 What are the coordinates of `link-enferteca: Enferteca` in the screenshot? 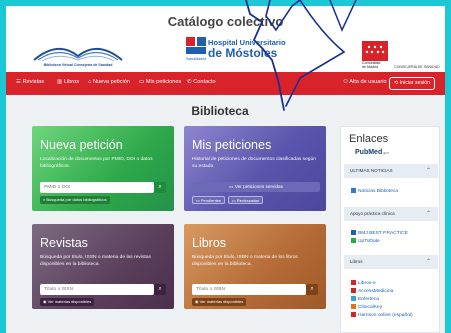 It's located at (365, 299).